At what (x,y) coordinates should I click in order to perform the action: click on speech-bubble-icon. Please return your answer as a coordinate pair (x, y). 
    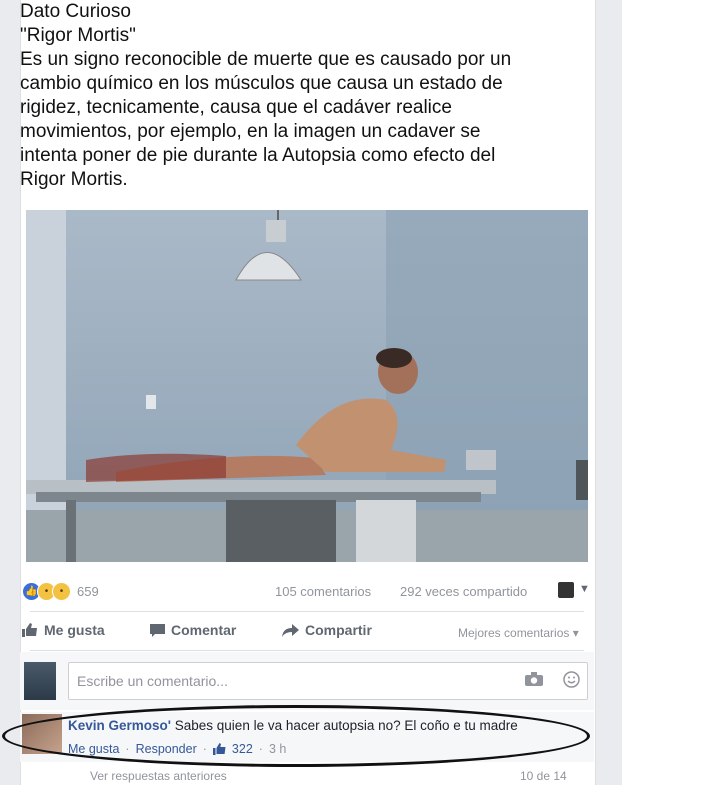
    Looking at the image, I should click on (157, 630).